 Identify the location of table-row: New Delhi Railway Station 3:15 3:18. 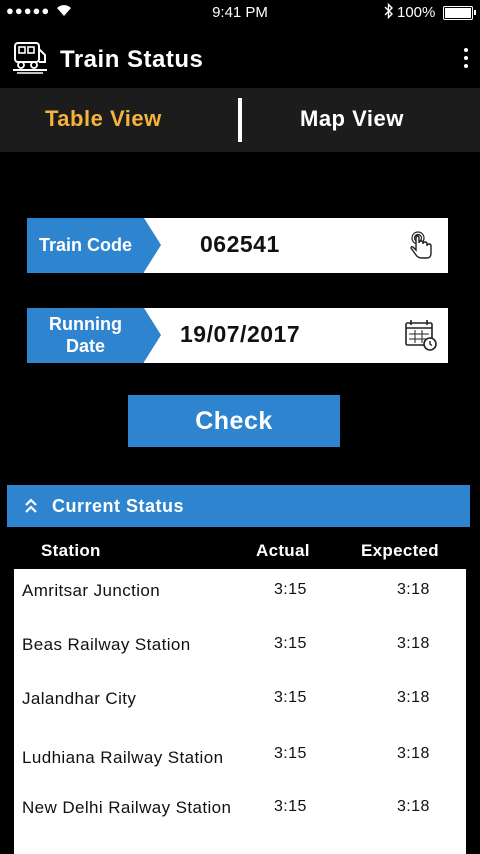
(240, 813).